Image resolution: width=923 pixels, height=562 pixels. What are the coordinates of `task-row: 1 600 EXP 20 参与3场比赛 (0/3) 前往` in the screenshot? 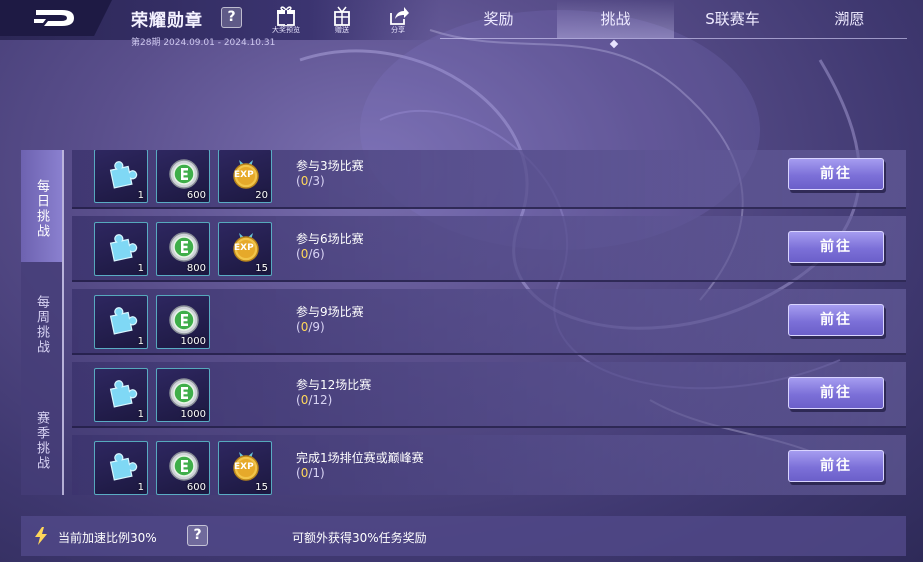 It's located at (489, 179).